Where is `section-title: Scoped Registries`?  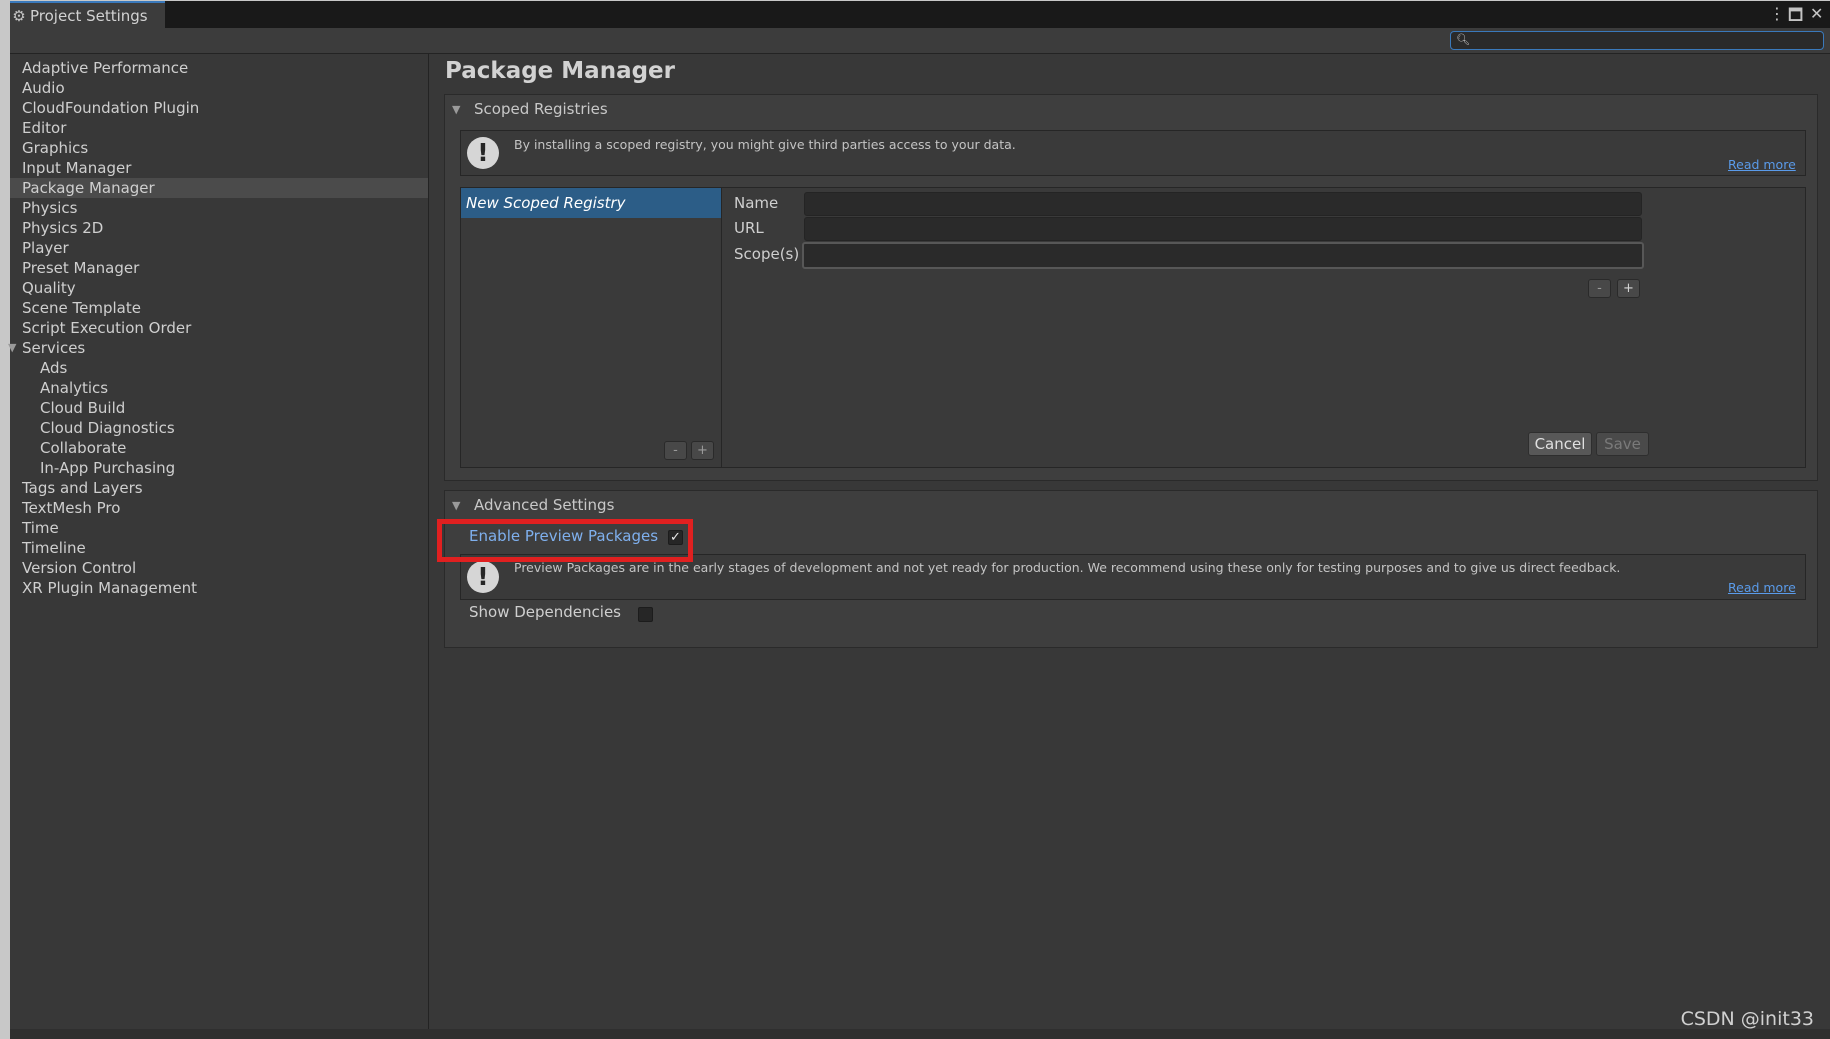
section-title: Scoped Registries is located at coordinates (541, 109).